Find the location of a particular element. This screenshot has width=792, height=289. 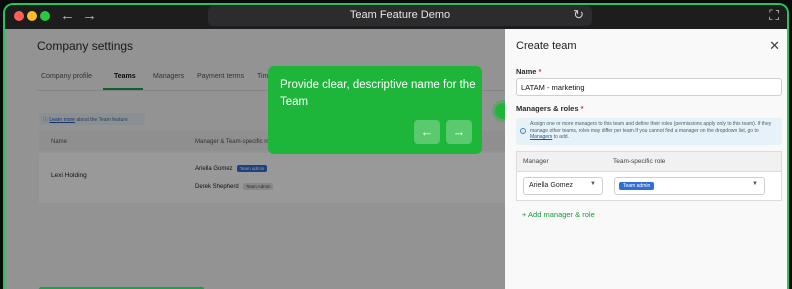

window-title: Team Feature Demo is located at coordinates (400, 15).